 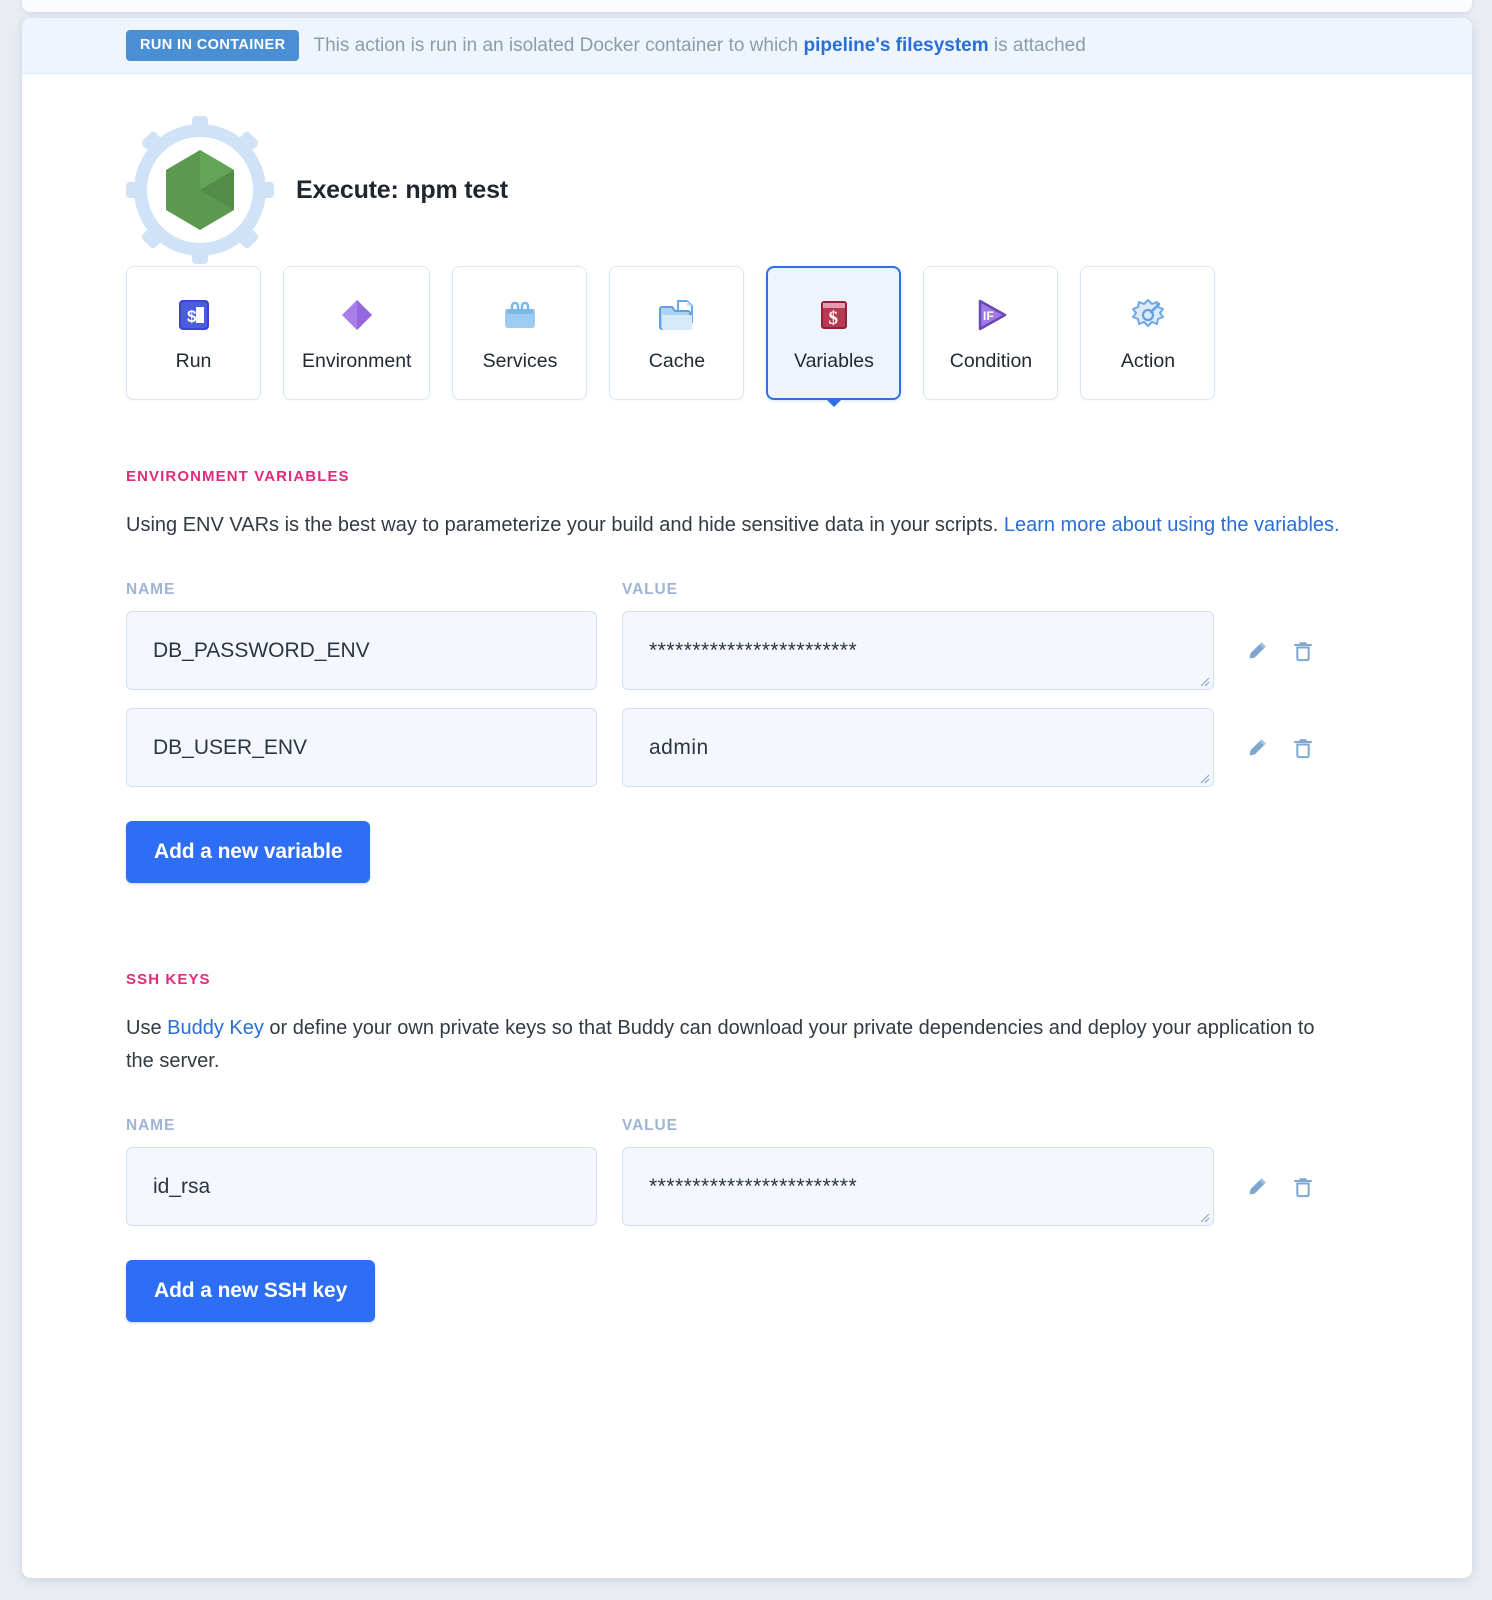 What do you see at coordinates (200, 190) in the screenshot?
I see `nodejs-gear-icon` at bounding box center [200, 190].